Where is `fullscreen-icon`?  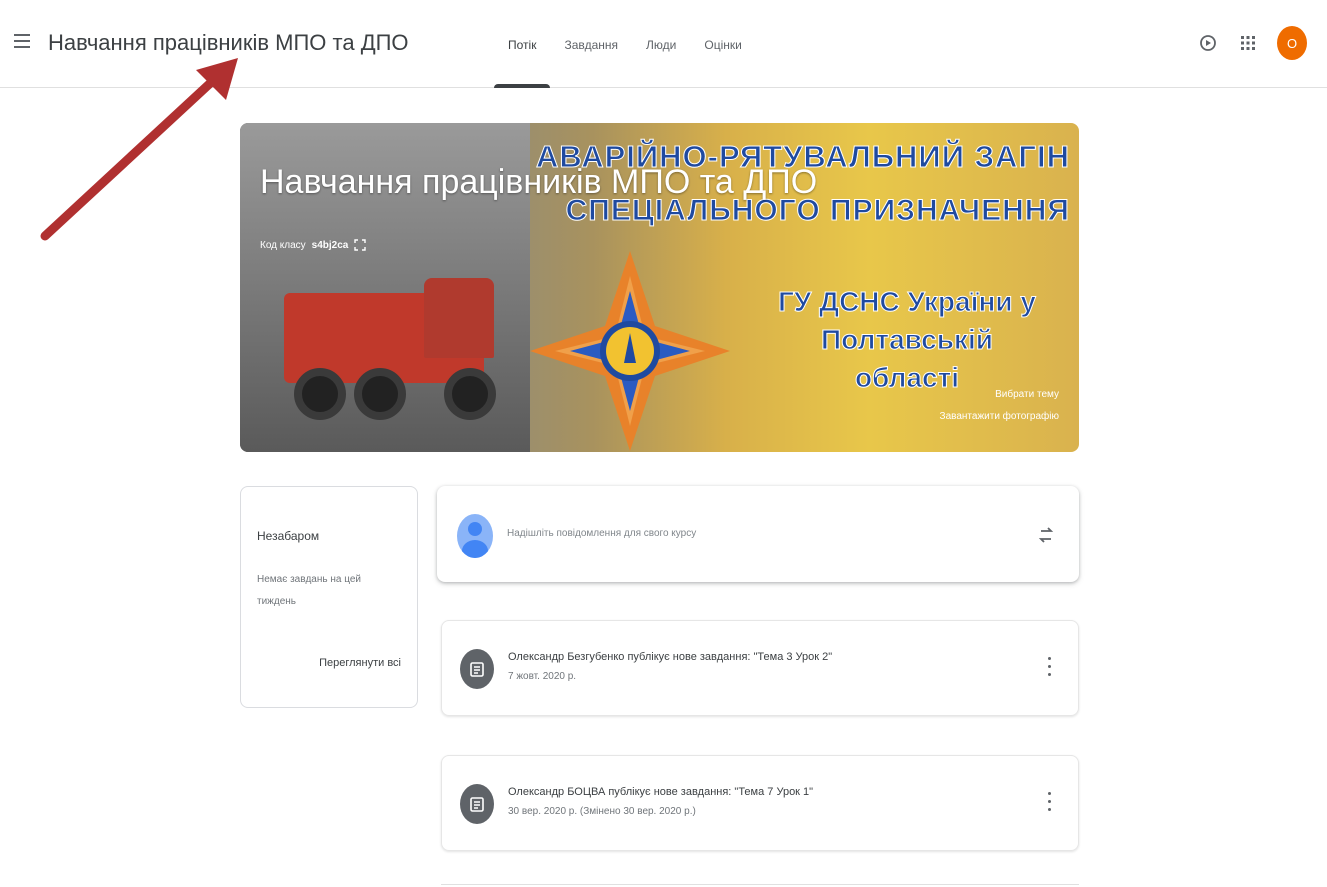
fullscreen-icon is located at coordinates (360, 245).